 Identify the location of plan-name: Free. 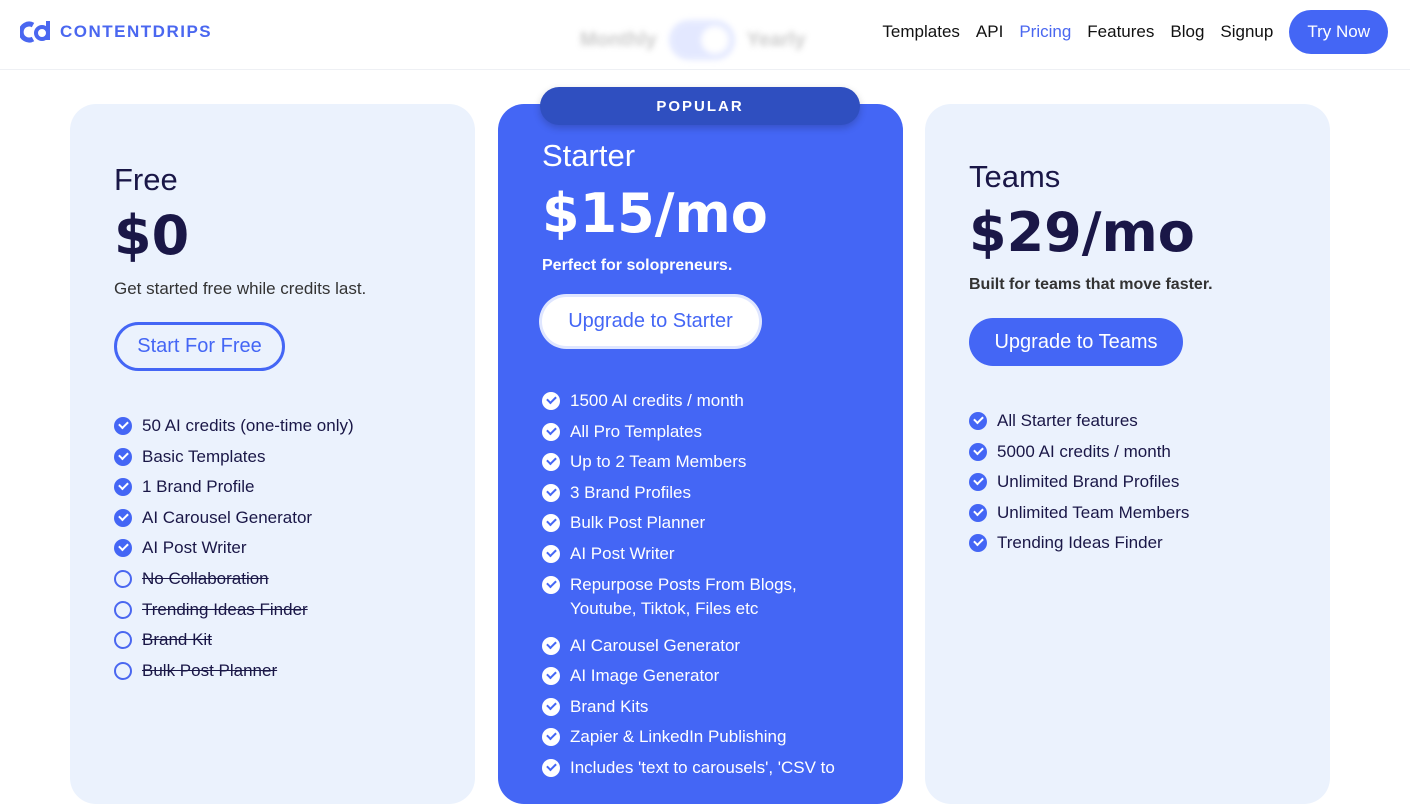
(146, 179).